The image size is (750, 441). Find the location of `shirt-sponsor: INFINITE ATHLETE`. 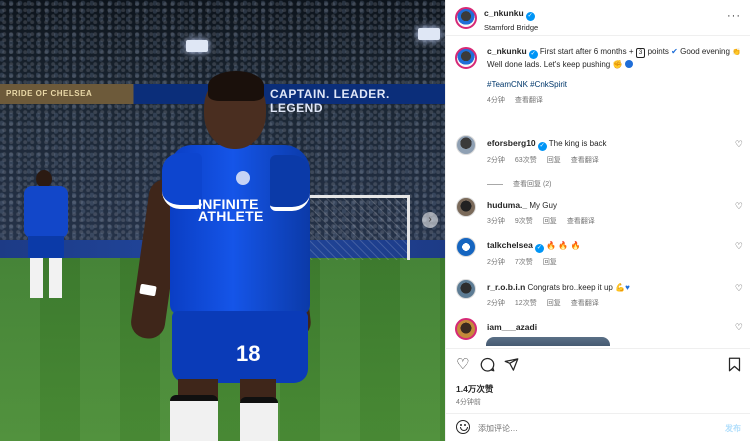

shirt-sponsor: INFINITE ATHLETE is located at coordinates (231, 210).